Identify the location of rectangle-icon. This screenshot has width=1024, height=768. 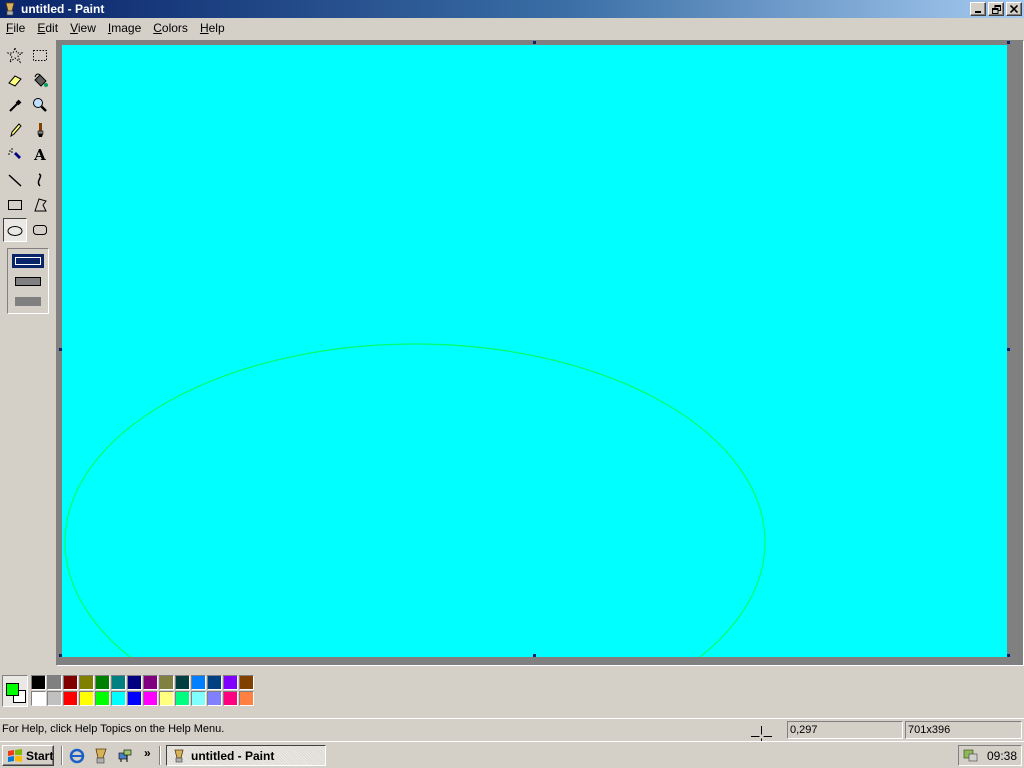
(15, 205).